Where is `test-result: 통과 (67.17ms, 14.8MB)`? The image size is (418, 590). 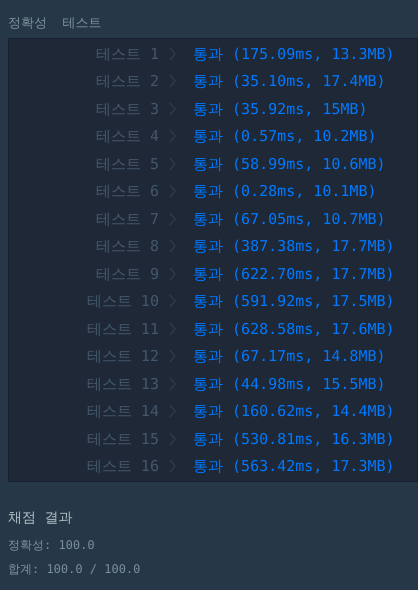
test-result: 통과 (67.17ms, 14.8MB) is located at coordinates (289, 356).